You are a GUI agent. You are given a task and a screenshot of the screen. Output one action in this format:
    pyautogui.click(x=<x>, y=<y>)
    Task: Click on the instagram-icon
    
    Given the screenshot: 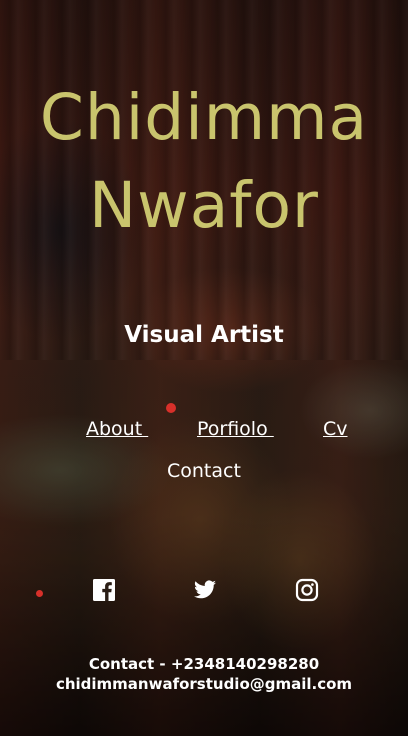 What is the action you would take?
    pyautogui.click(x=308, y=591)
    